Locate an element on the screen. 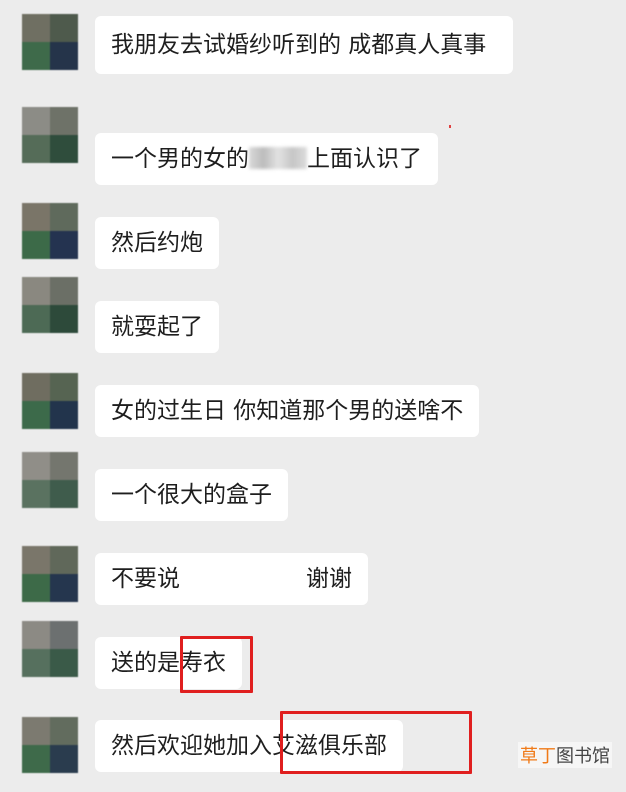 Image resolution: width=626 pixels, height=792 pixels. watermark-accent: 草丁 is located at coordinates (538, 756).